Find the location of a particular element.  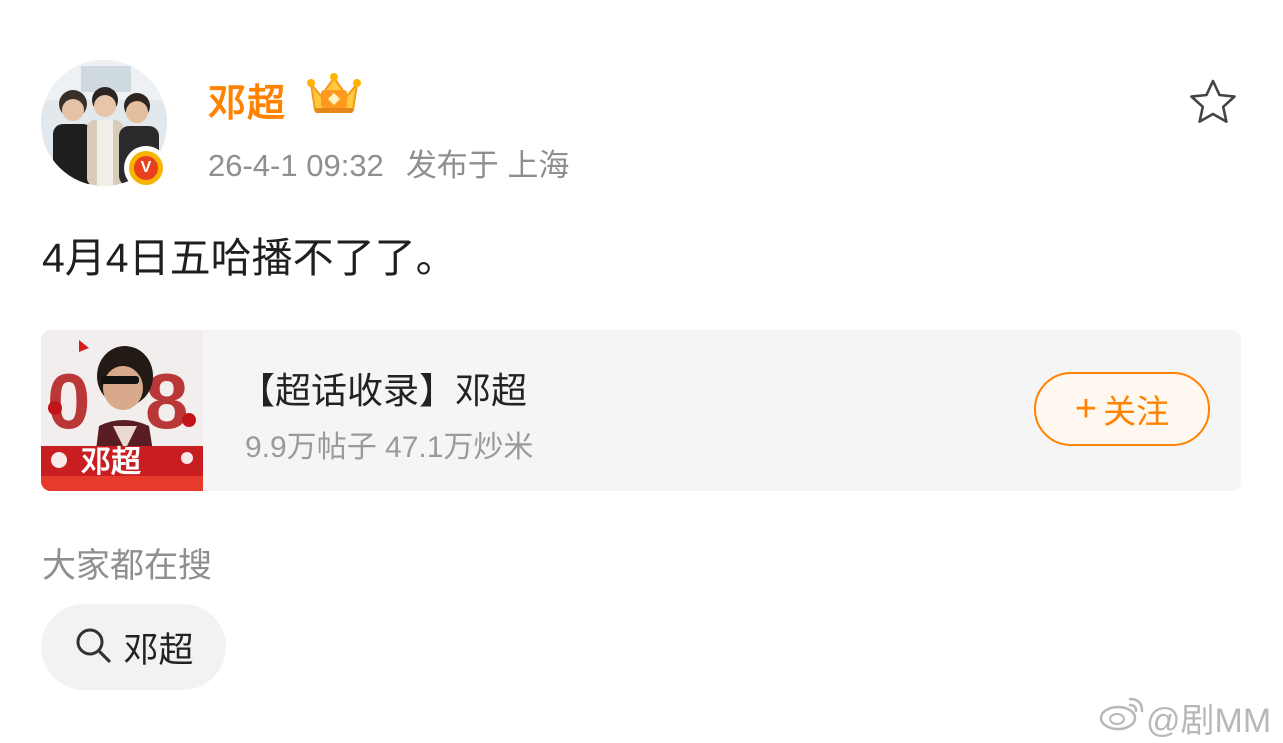

super-topic-stats: 9.9万帖子 47.1万炒米 is located at coordinates (389, 447).